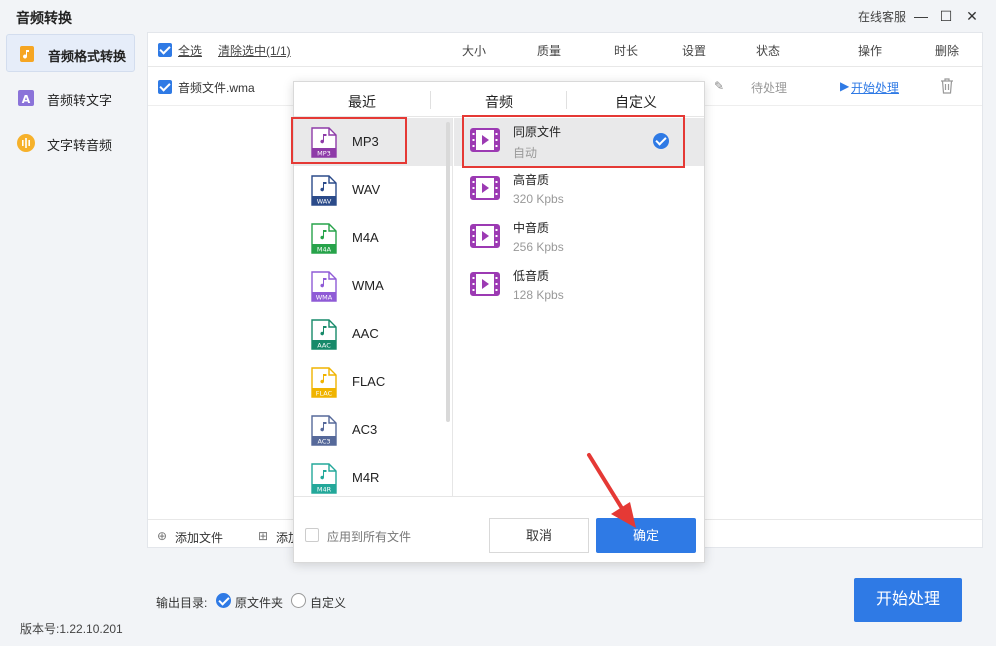 The height and width of the screenshot is (646, 996). Describe the element at coordinates (768, 51) in the screenshot. I see `column-status: 状态` at that location.